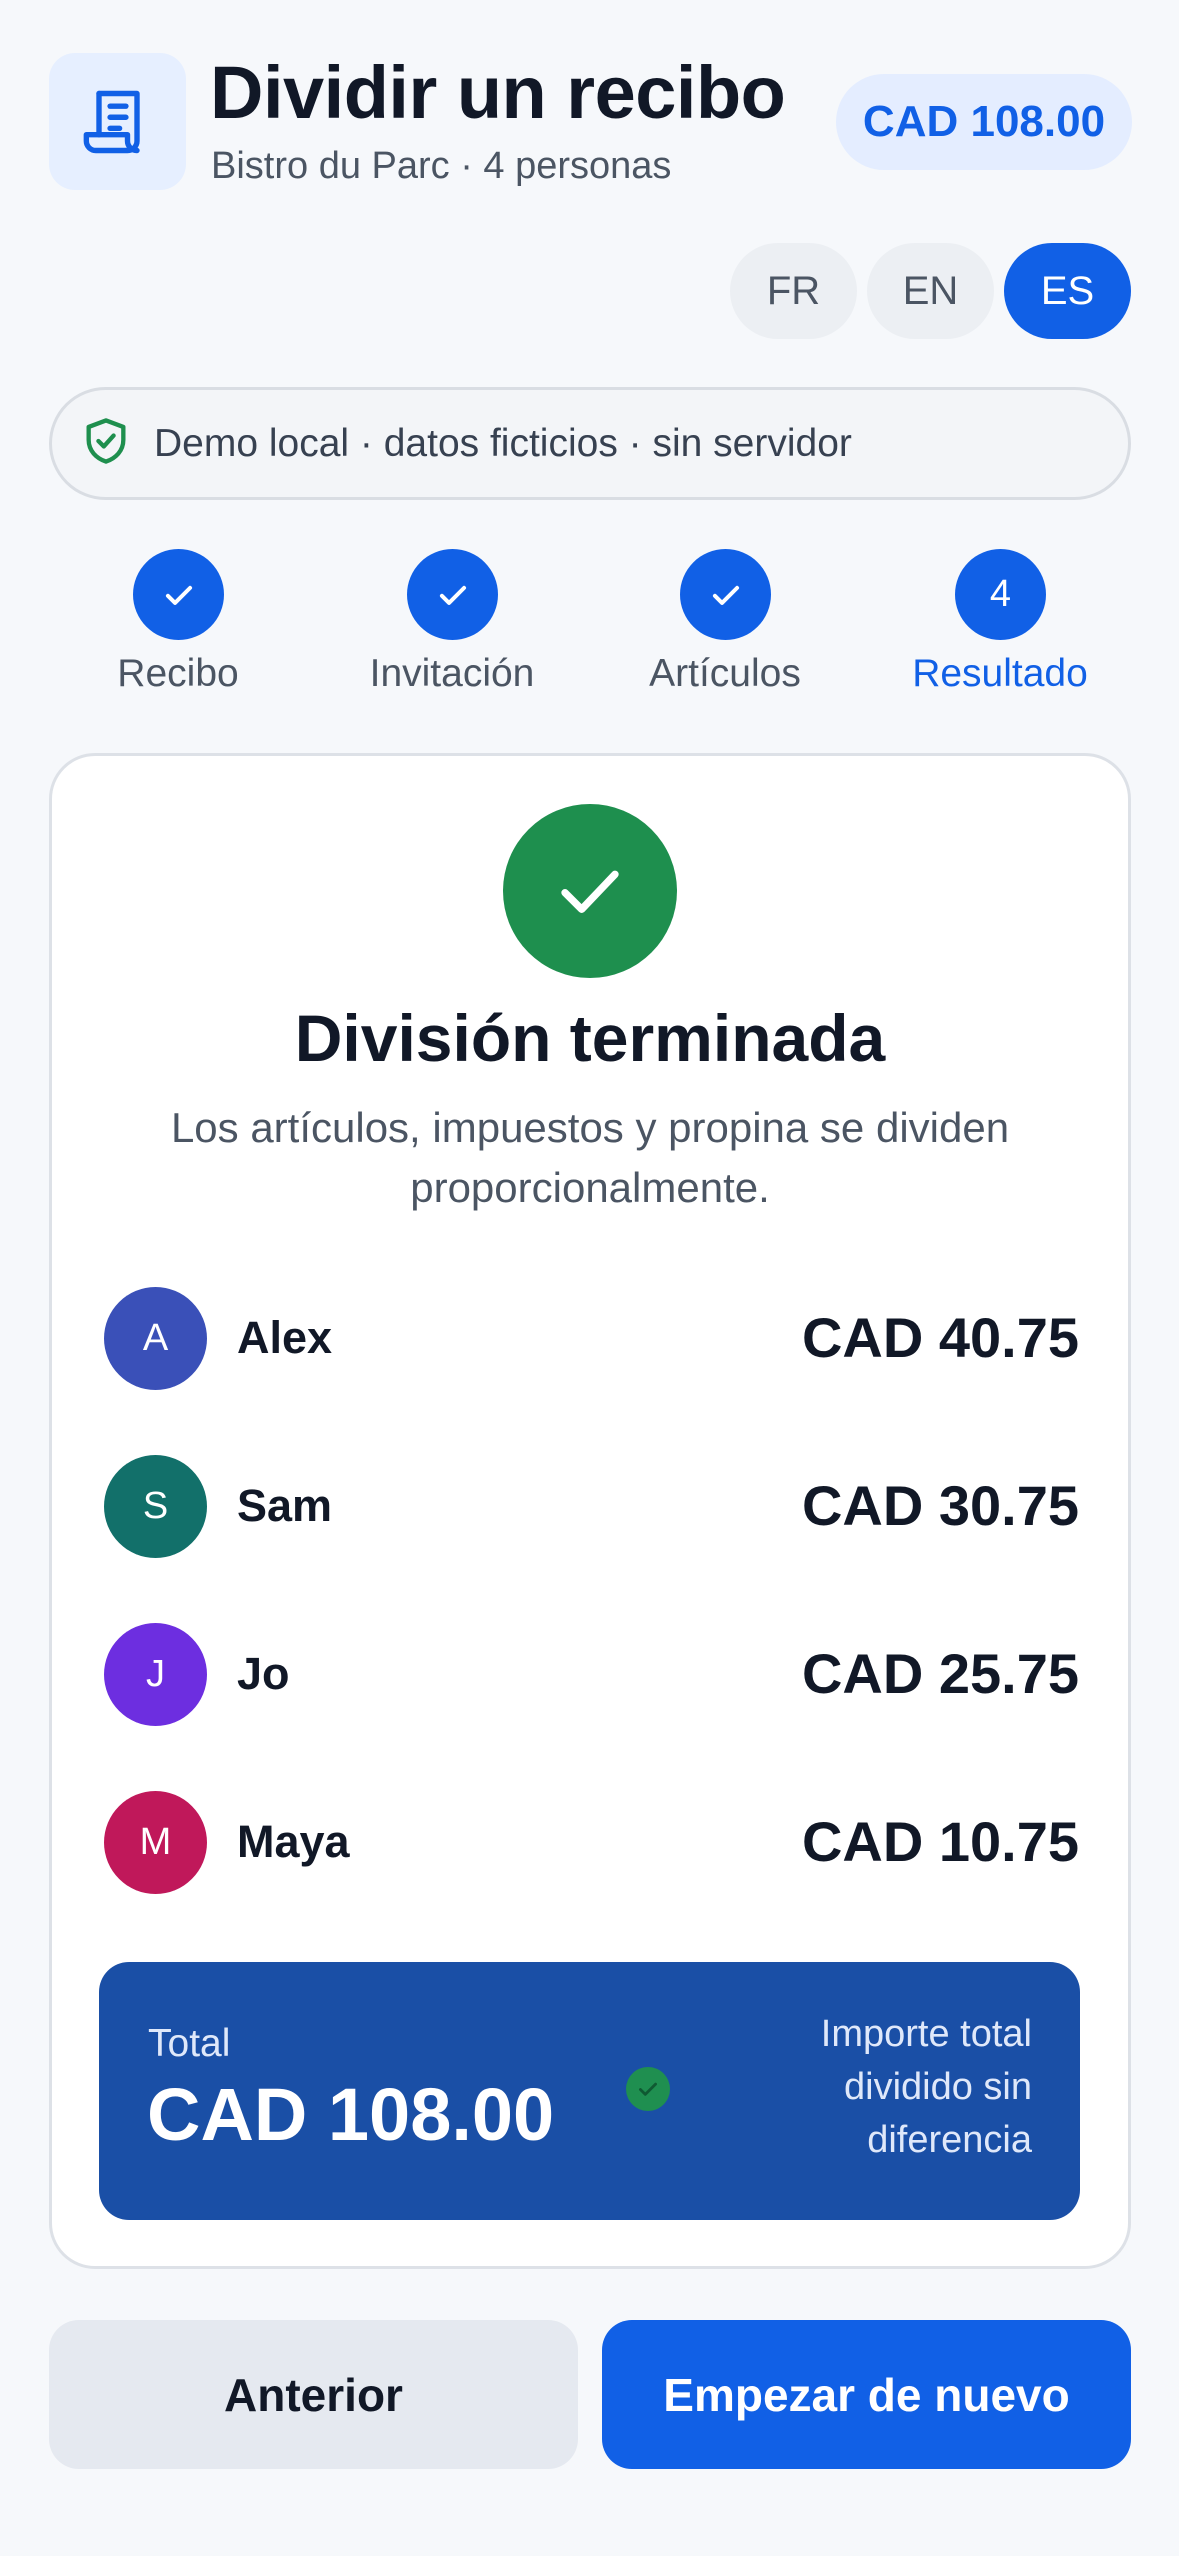 This screenshot has height=2556, width=1179. I want to click on step-label-invitacion: Invitación, so click(452, 673).